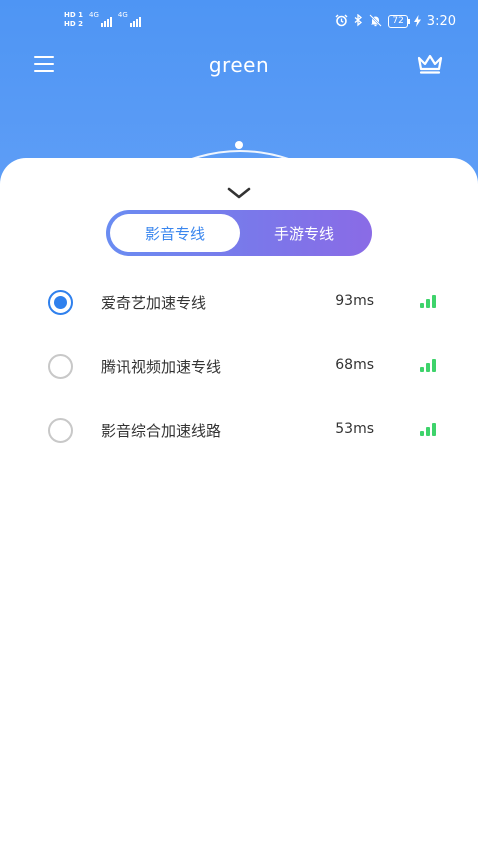 This screenshot has height=850, width=478. What do you see at coordinates (399, 21) in the screenshot?
I see `battery-icon: 72` at bounding box center [399, 21].